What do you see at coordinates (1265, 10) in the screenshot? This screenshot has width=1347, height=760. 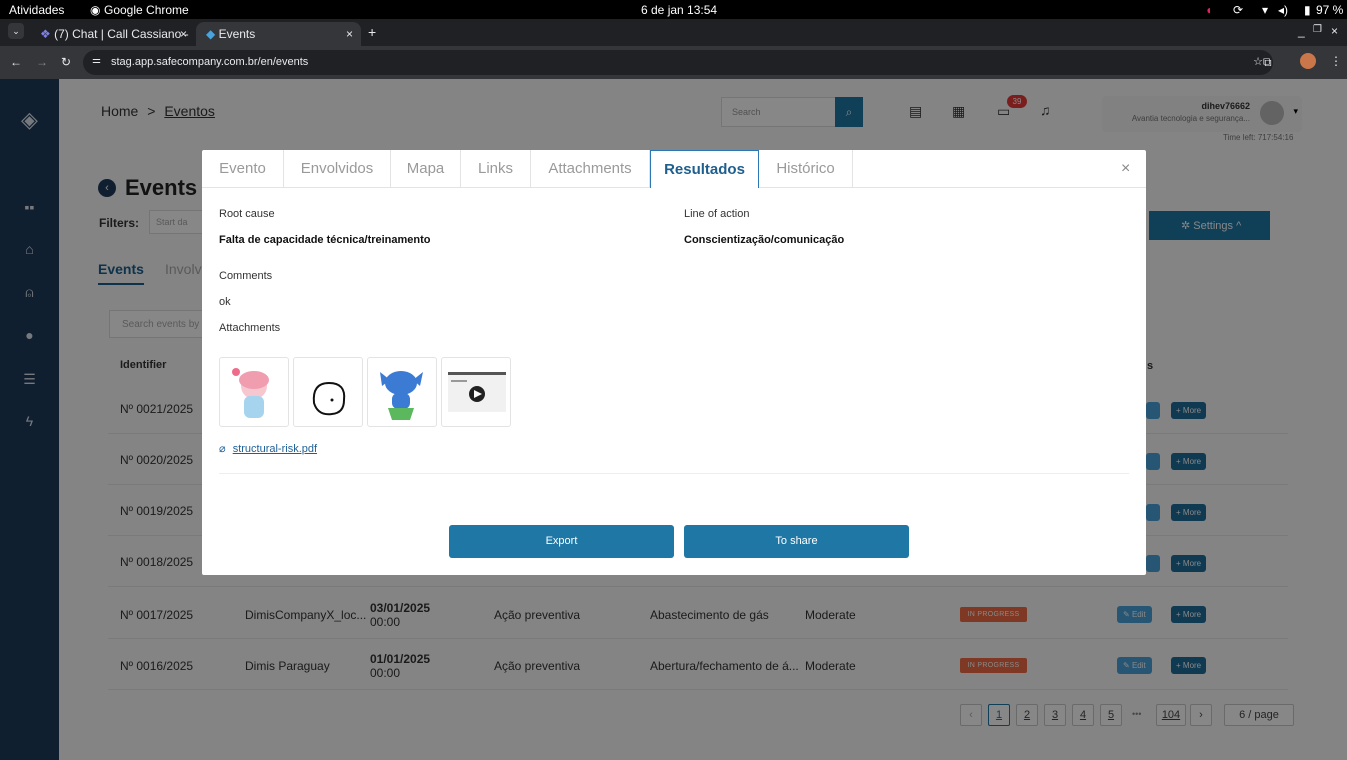 I see `wifi-icon: ▾` at bounding box center [1265, 10].